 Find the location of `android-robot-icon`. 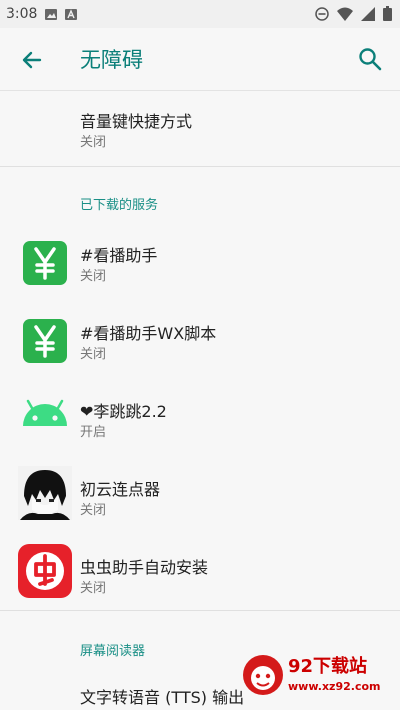

android-robot-icon is located at coordinates (45, 412).